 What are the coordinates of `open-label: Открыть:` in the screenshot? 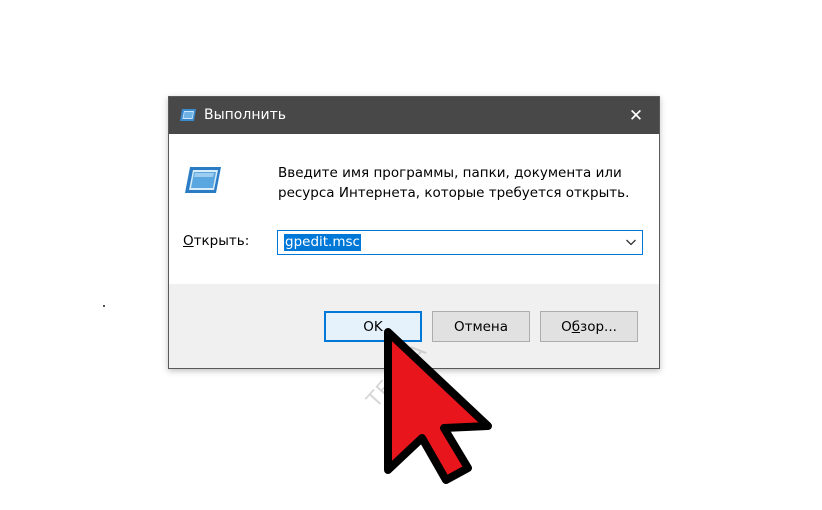 It's located at (216, 241).